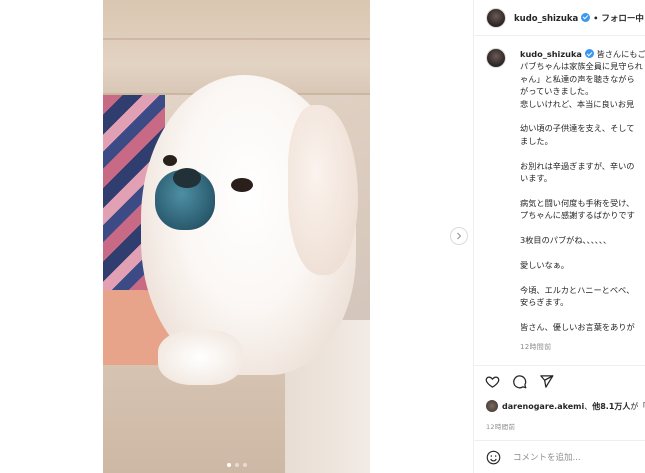 This screenshot has width=645, height=473. I want to click on chevron-right-icon, so click(459, 236).